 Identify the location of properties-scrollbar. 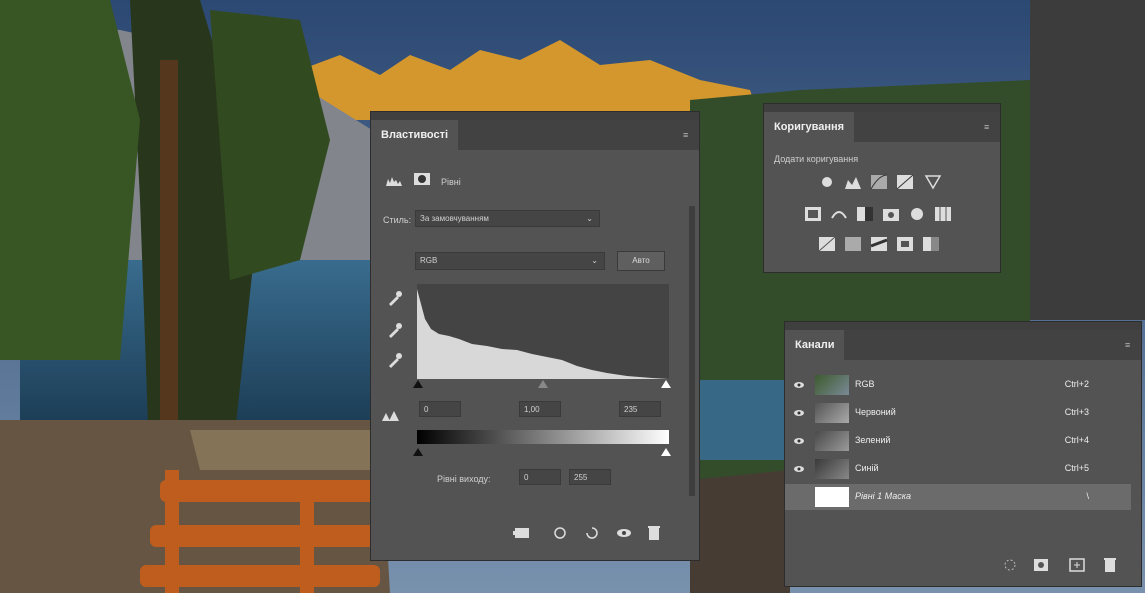
(692, 351).